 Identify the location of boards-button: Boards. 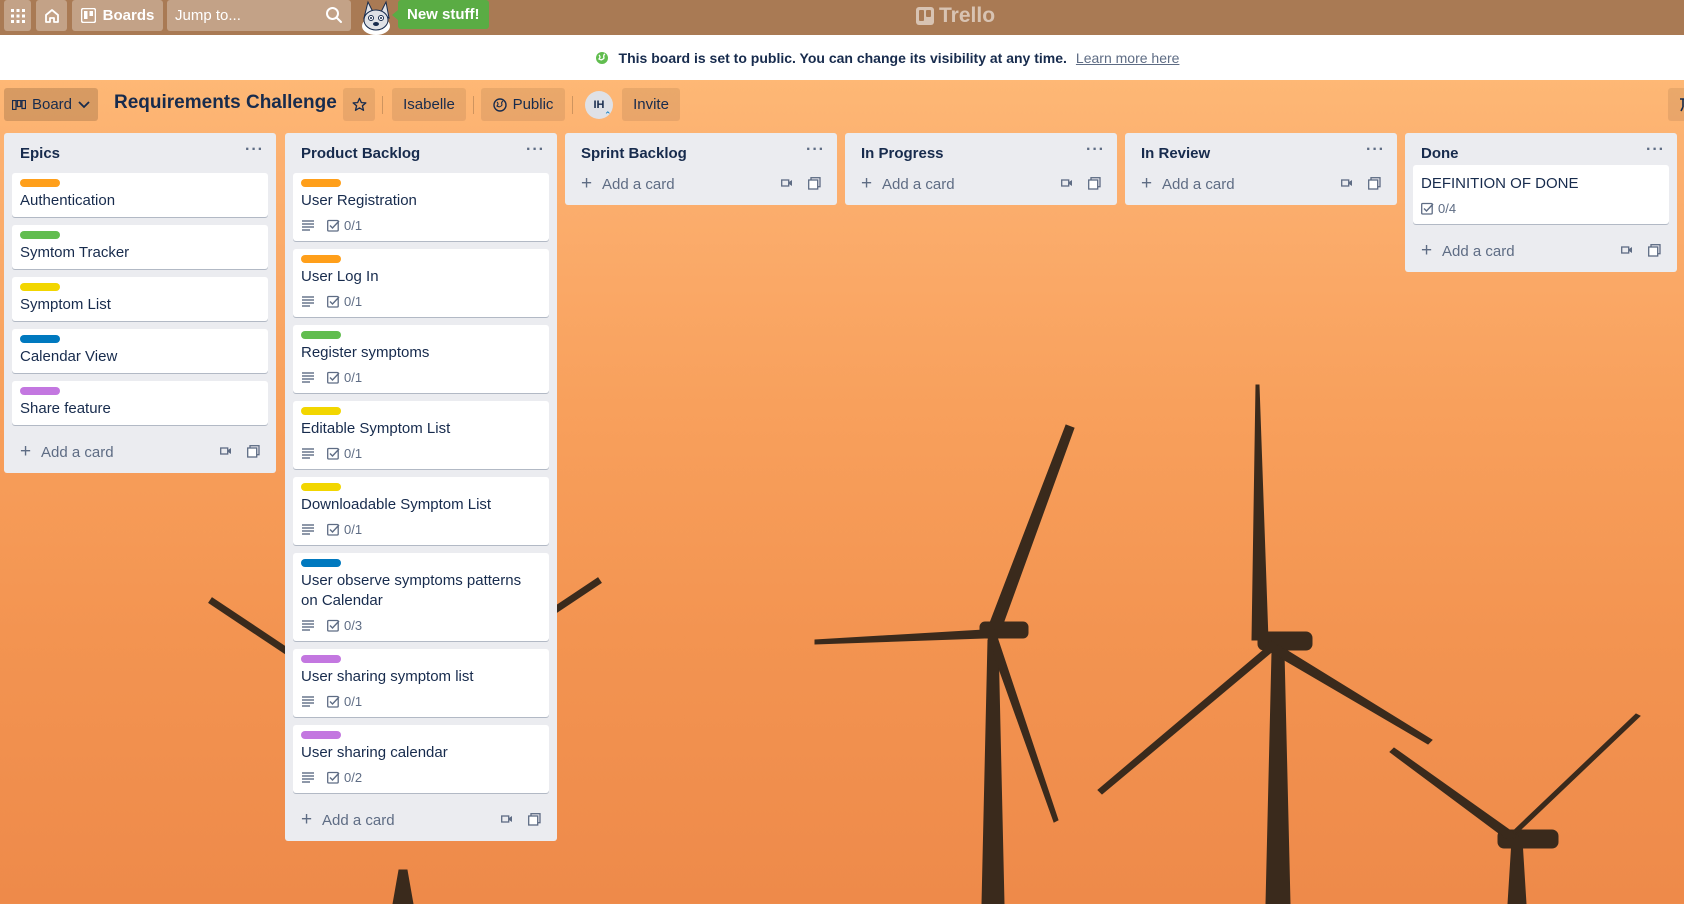
(117, 15).